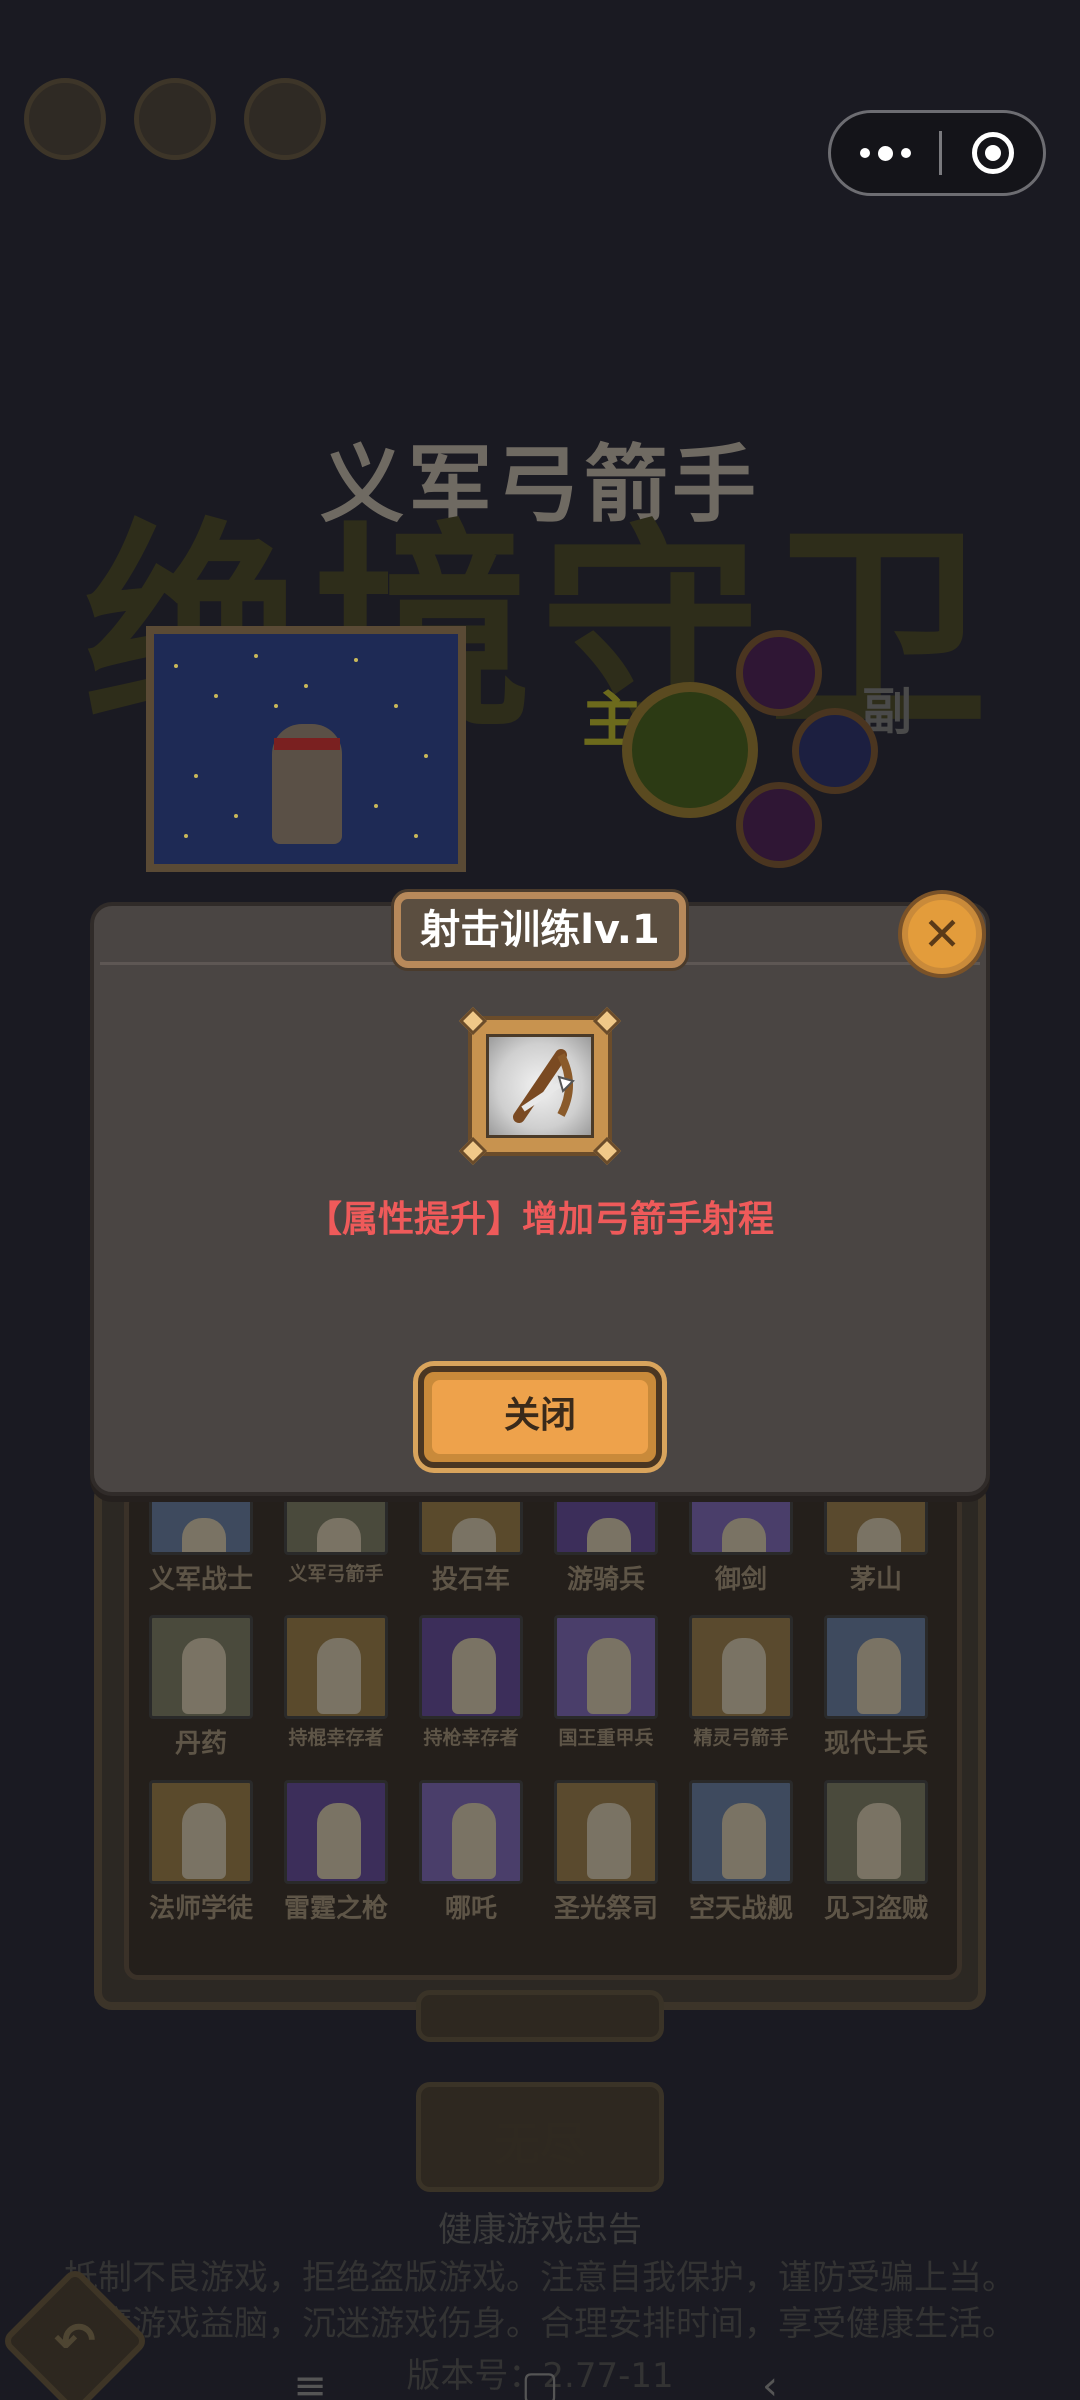  Describe the element at coordinates (942, 934) in the screenshot. I see `close-icon: ✕` at that location.